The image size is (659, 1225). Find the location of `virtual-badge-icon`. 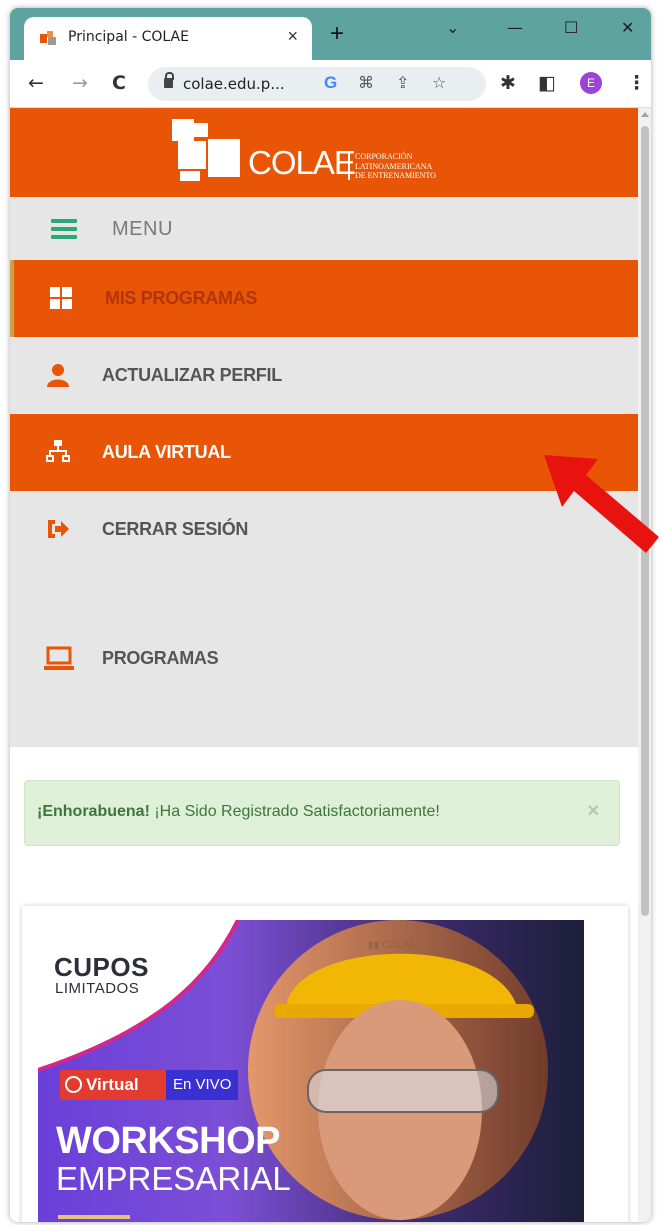

virtual-badge-icon is located at coordinates (73, 1084).